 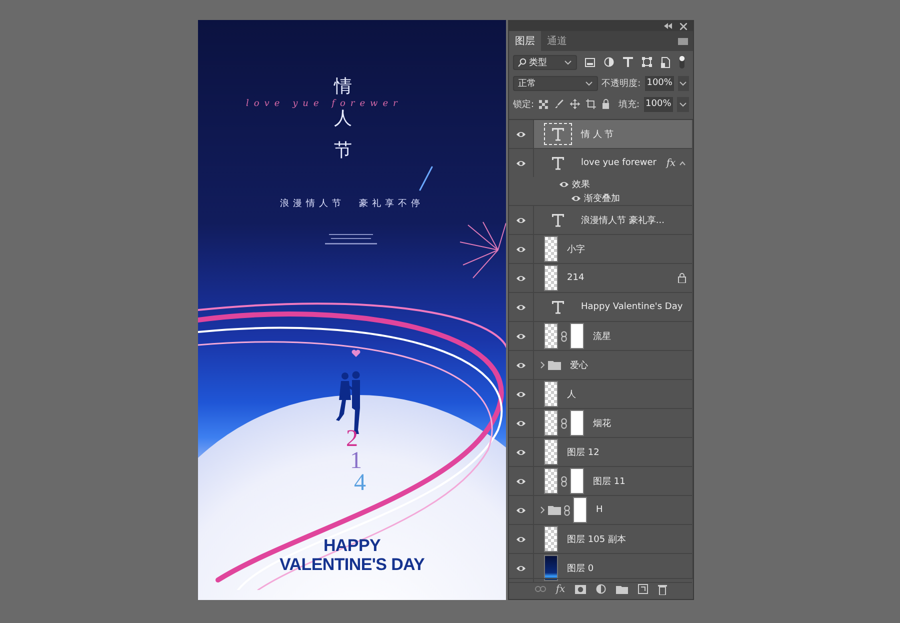 I want to click on new-layer-icon, so click(x=643, y=589).